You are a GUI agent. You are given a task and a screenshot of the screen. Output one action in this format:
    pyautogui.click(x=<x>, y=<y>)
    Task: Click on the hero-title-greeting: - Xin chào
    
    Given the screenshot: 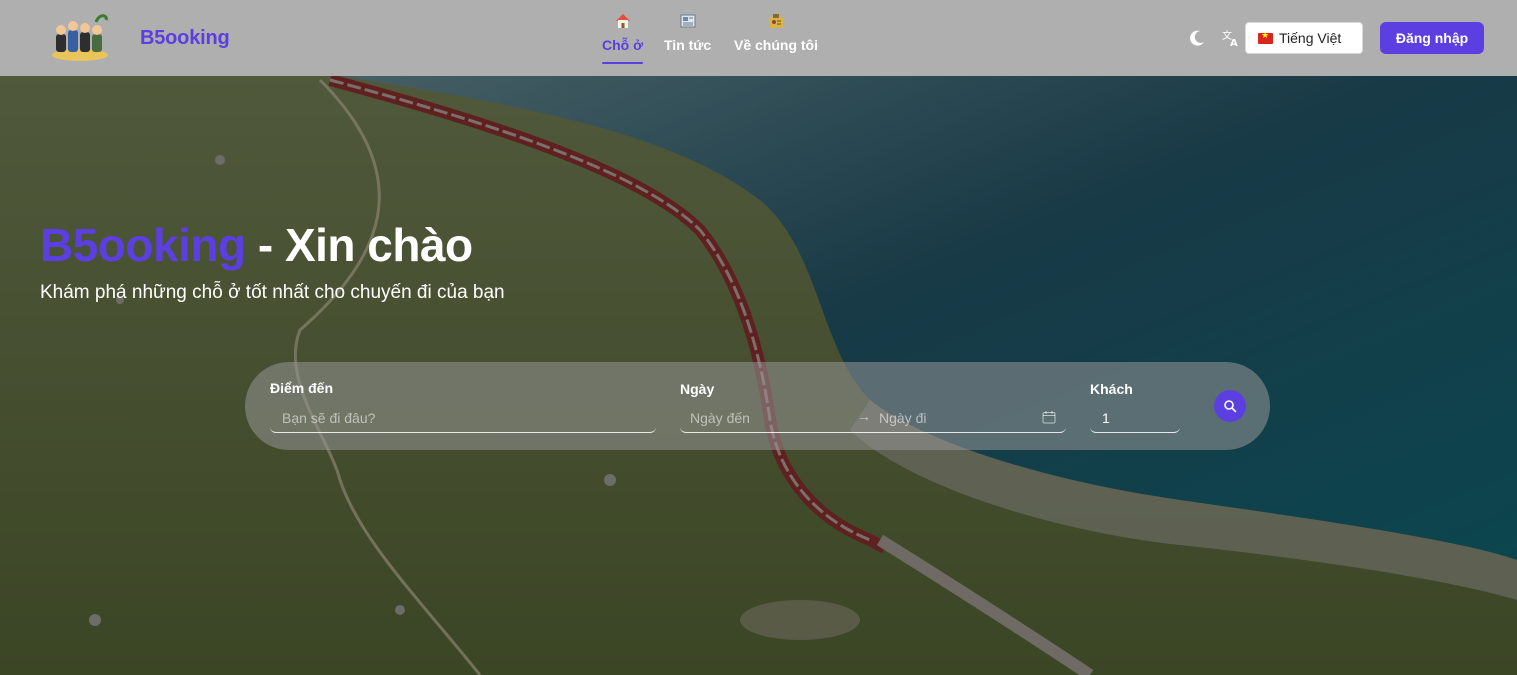 What is the action you would take?
    pyautogui.click(x=359, y=245)
    